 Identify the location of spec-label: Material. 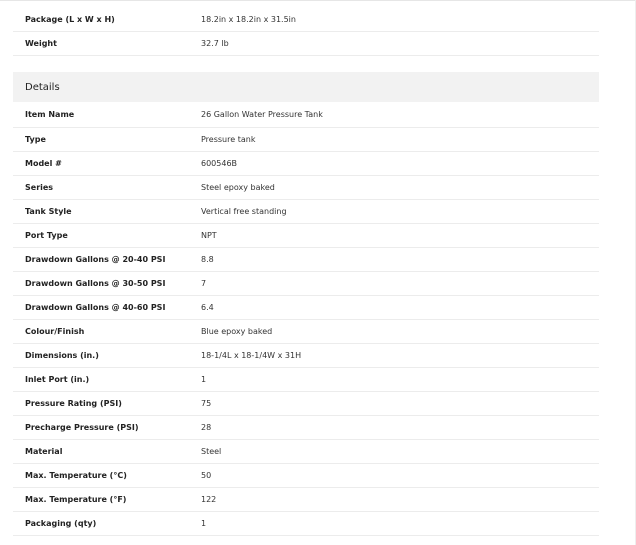
(44, 451).